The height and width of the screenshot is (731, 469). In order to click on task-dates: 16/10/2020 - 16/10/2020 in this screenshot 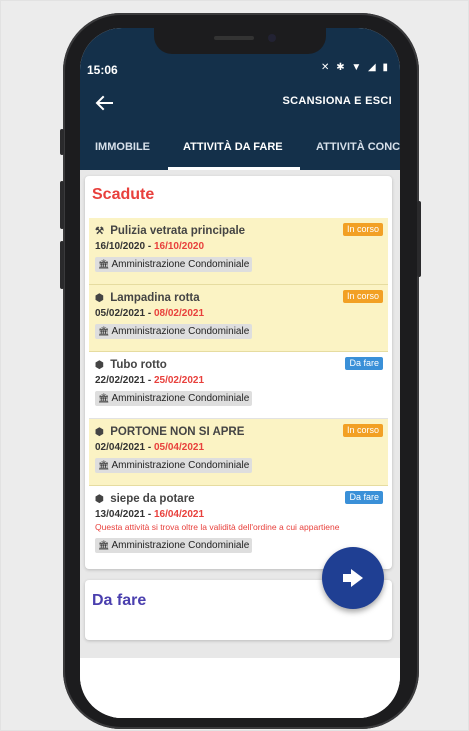, I will do `click(238, 246)`.